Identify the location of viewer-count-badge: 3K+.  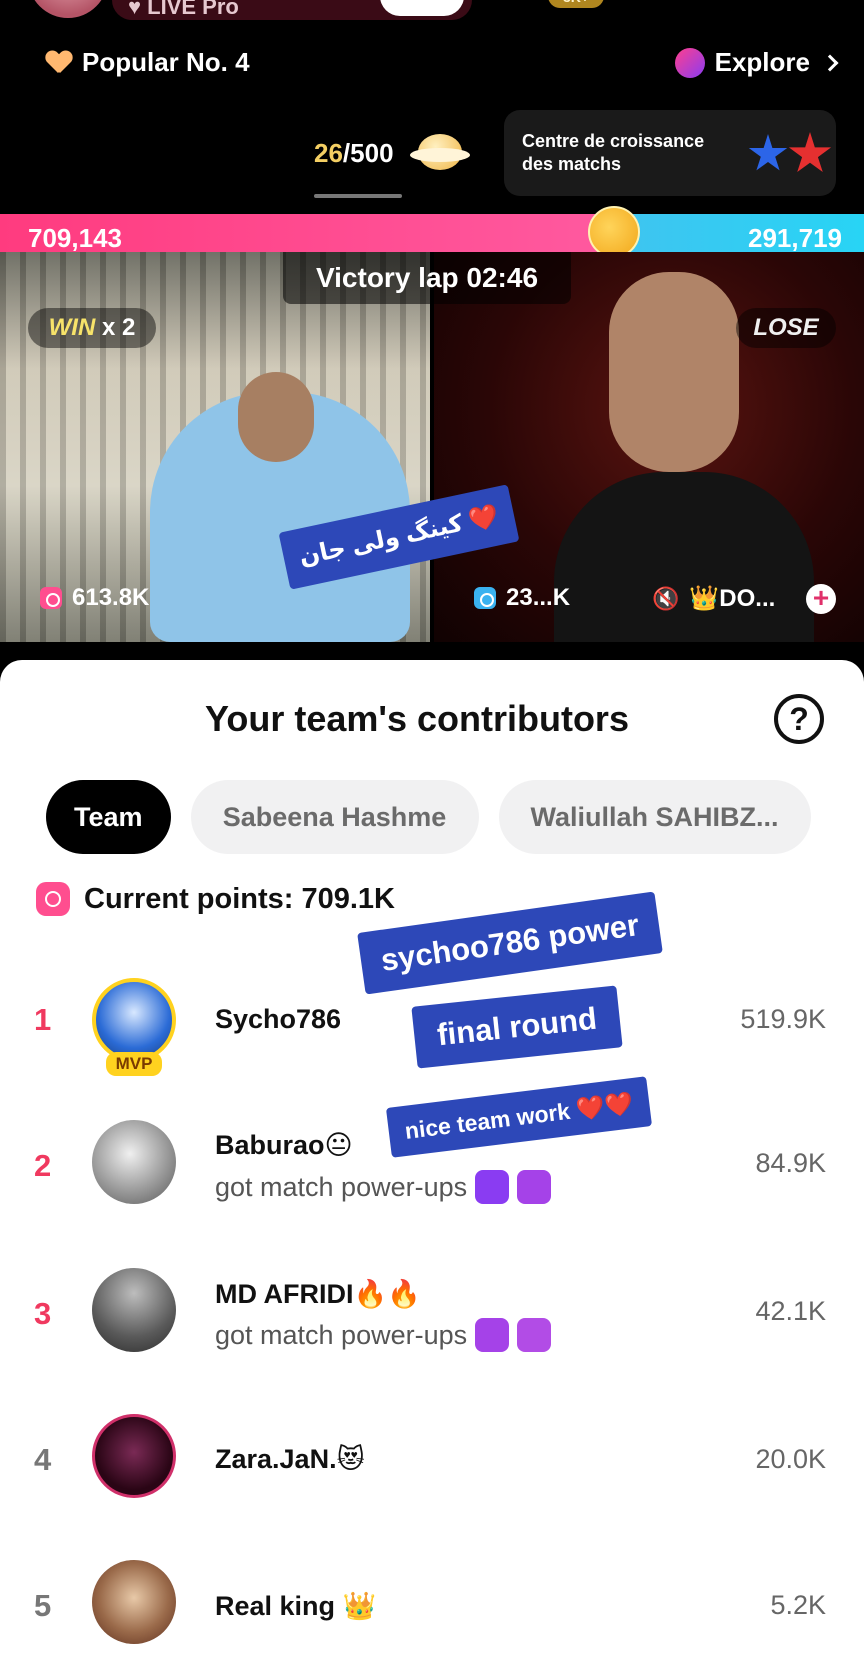
(576, 4).